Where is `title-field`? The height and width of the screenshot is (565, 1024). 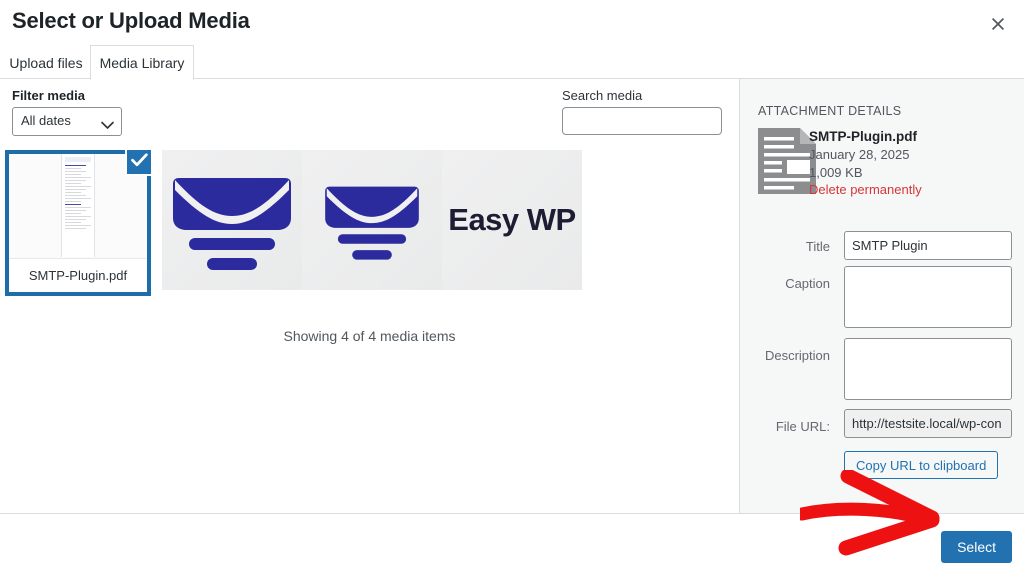
title-field is located at coordinates (928, 245).